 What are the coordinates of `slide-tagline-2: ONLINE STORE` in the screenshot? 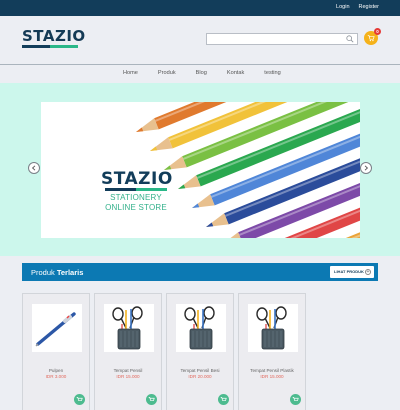 It's located at (136, 207).